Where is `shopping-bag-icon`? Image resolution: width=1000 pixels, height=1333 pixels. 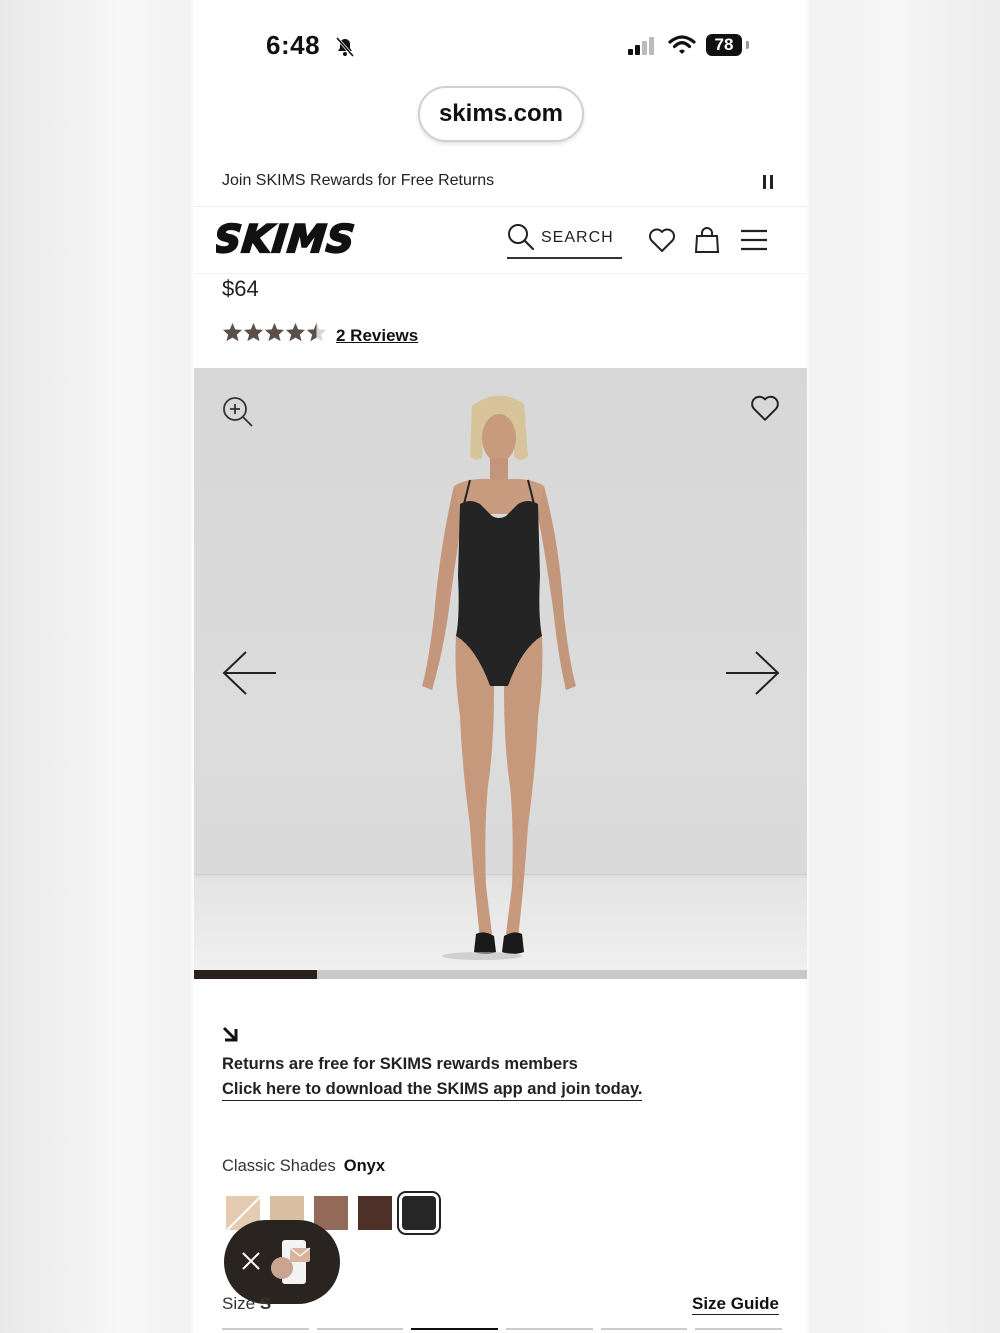
shopping-bag-icon is located at coordinates (707, 240).